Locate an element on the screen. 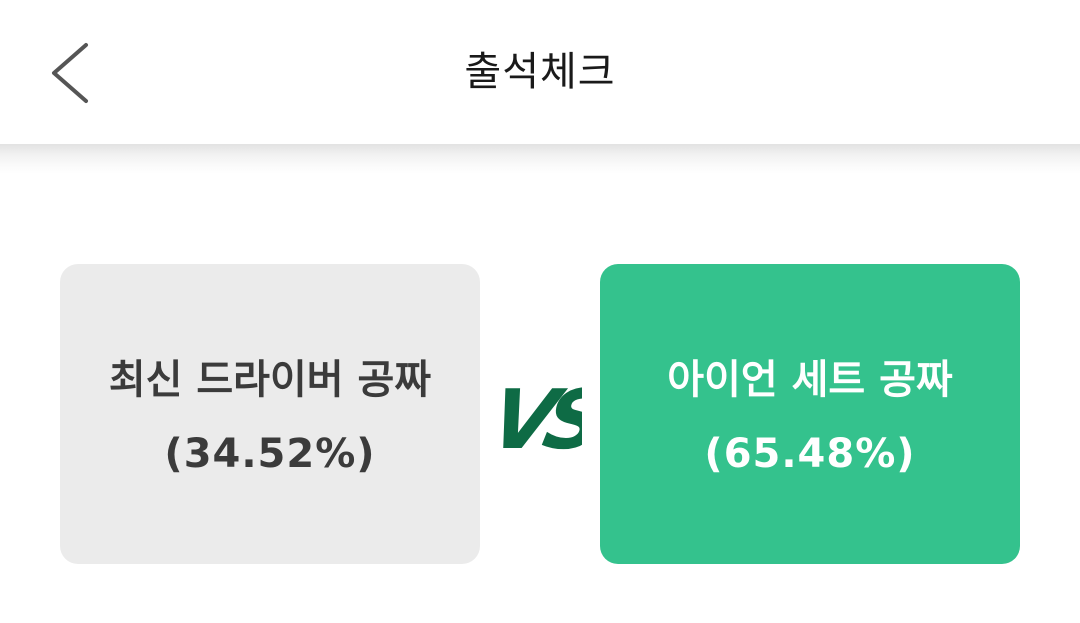 The image size is (1080, 623). option-label-driver: 최신 드라이버 공짜 is located at coordinates (270, 380).